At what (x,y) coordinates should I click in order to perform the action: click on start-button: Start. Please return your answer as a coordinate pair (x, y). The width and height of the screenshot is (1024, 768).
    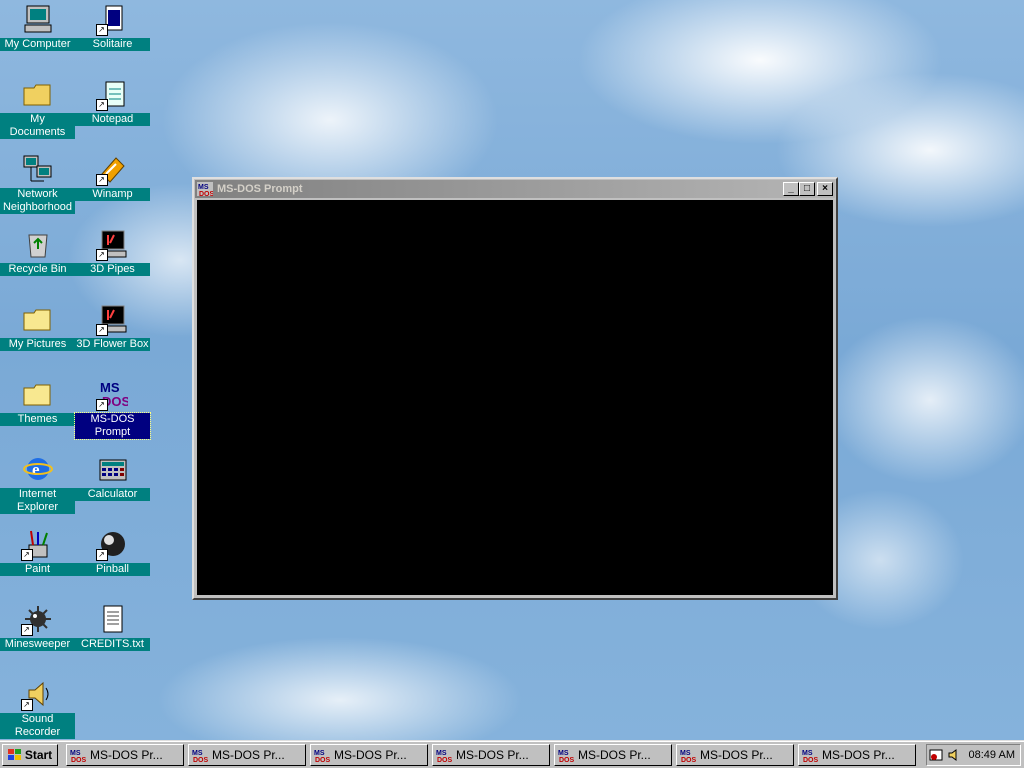
    Looking at the image, I should click on (30, 755).